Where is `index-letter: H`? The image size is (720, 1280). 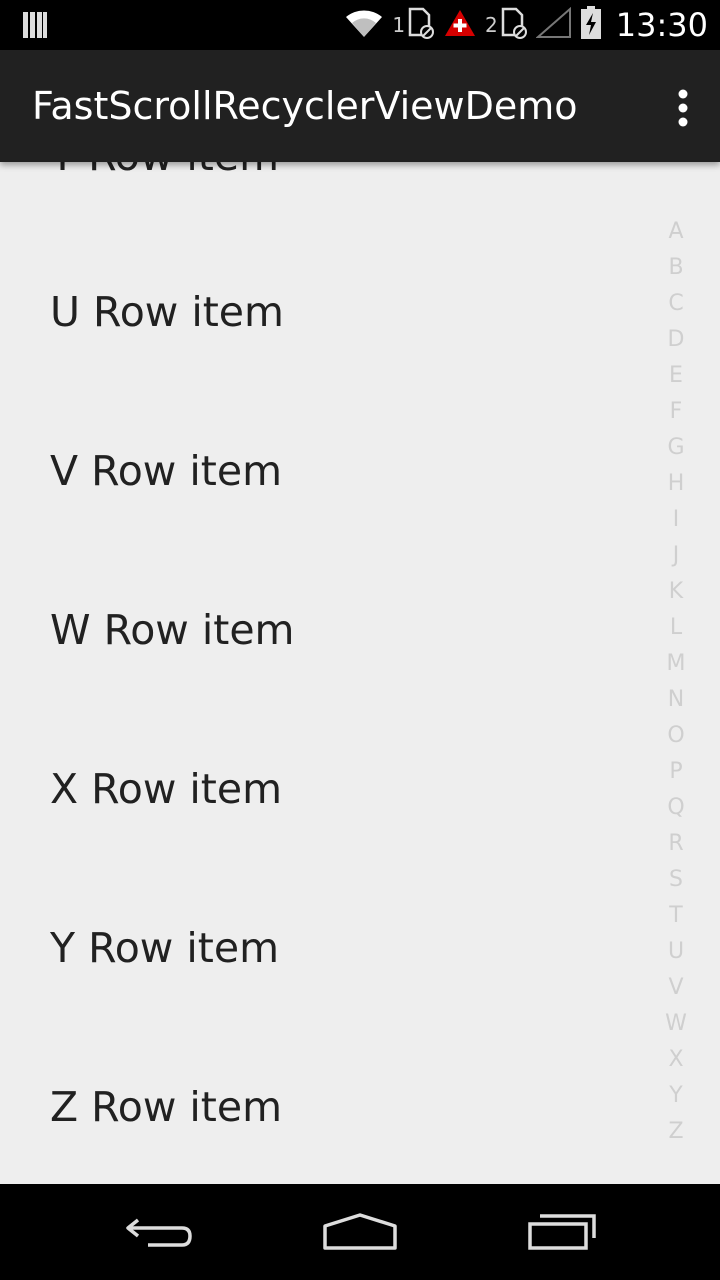
index-letter: H is located at coordinates (676, 484).